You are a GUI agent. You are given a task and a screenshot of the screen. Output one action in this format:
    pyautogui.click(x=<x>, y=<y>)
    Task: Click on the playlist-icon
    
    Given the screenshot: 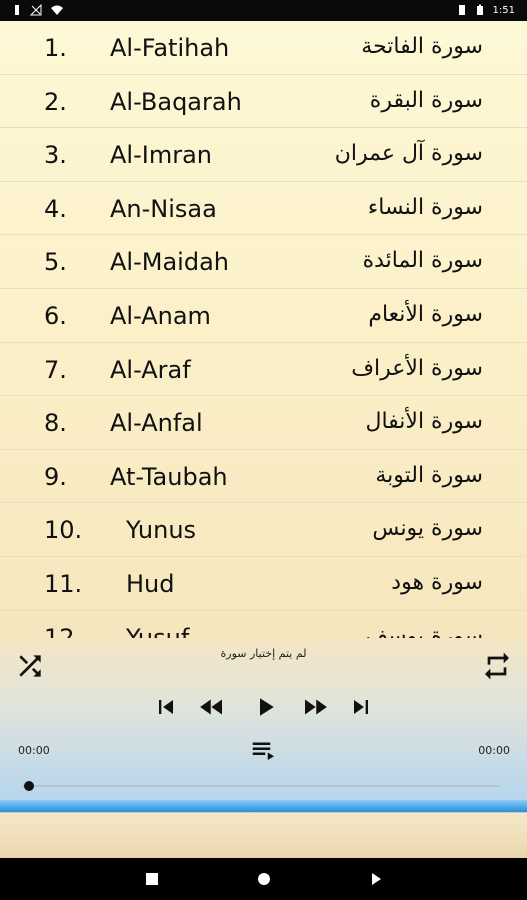 What is the action you would take?
    pyautogui.click(x=263, y=751)
    